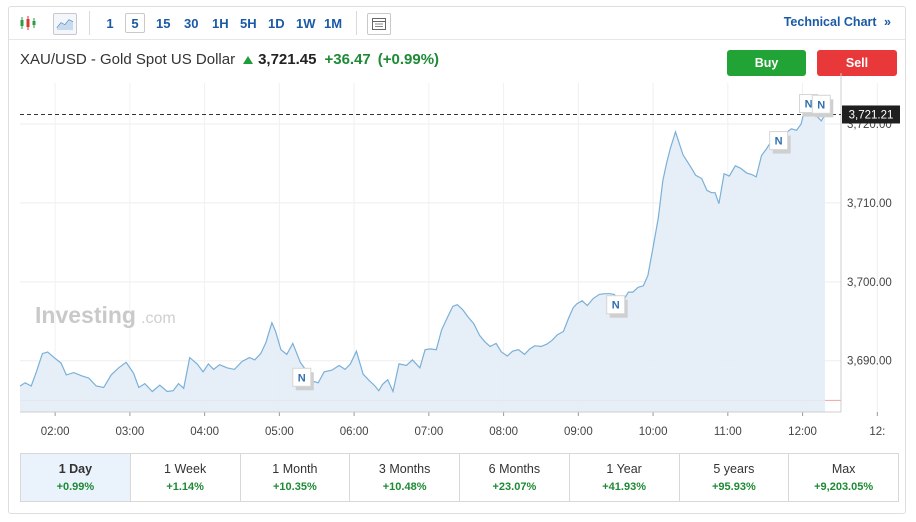 Image resolution: width=916 pixels, height=522 pixels. I want to click on x-tick-label: 12:00, so click(802, 432).